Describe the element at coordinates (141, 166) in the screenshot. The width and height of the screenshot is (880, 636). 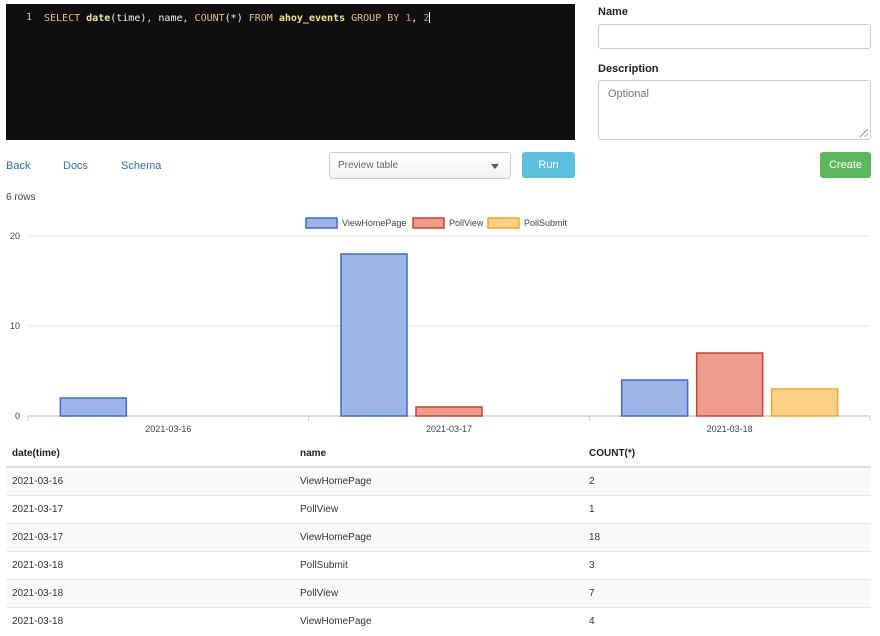
I see `schema-link: Schema` at that location.